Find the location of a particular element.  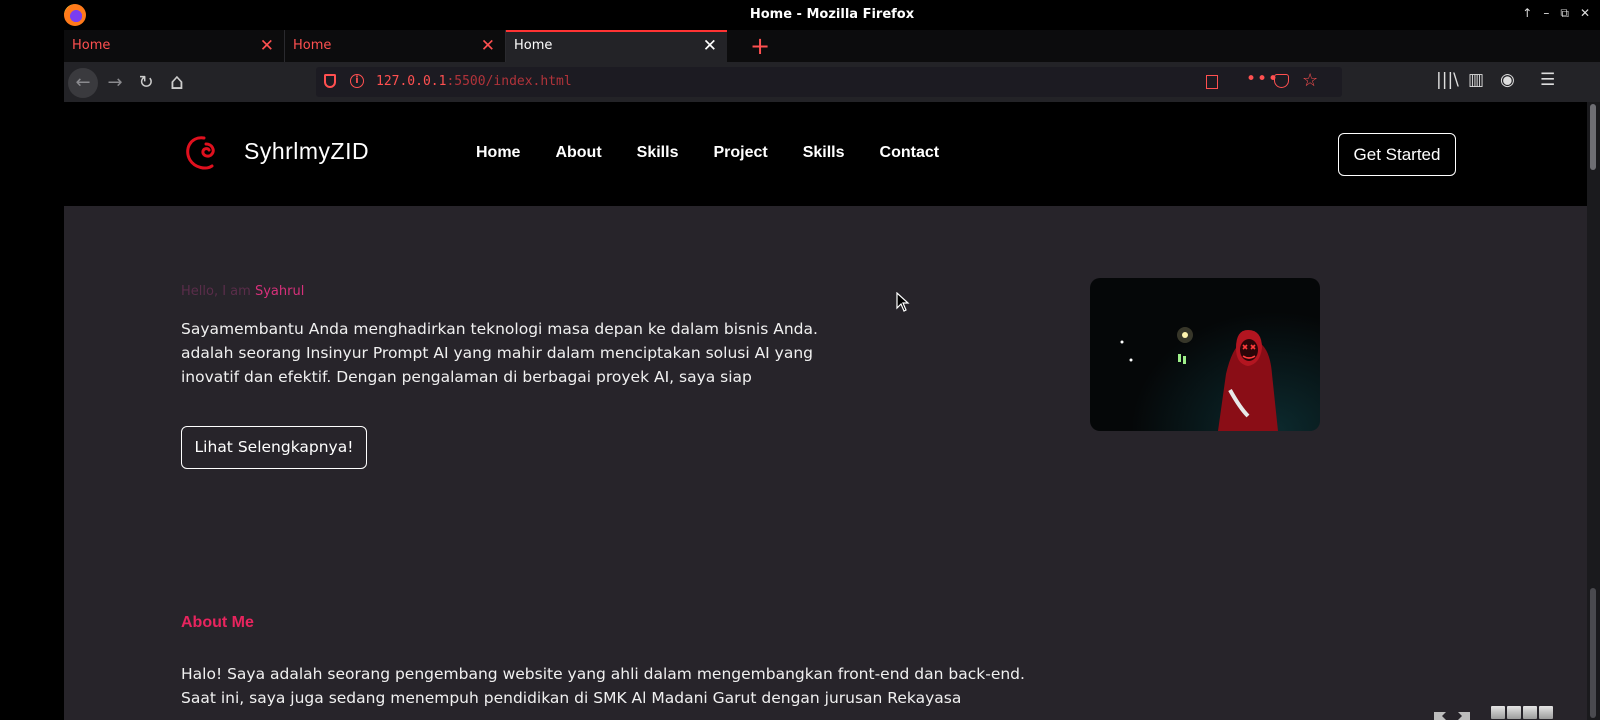

sidebar-icon: ▥ is located at coordinates (1476, 80).